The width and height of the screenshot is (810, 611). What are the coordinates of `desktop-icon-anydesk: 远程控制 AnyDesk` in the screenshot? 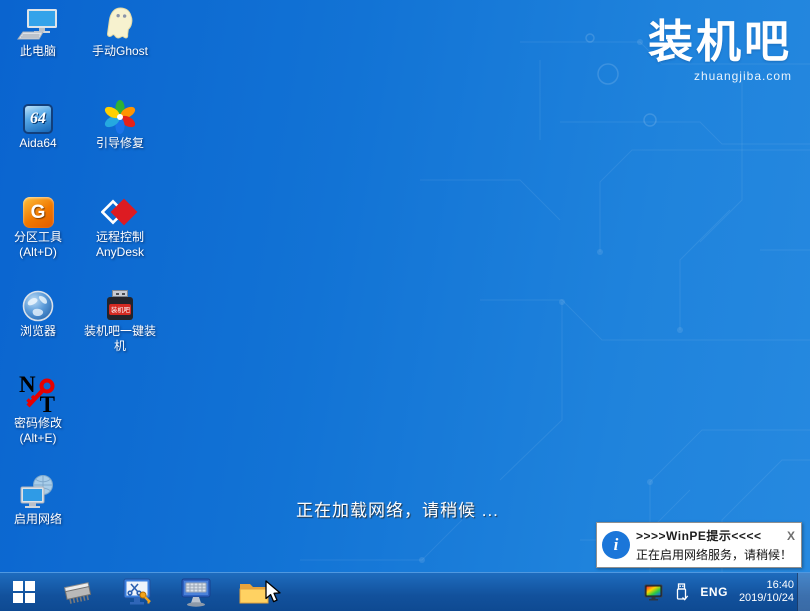 It's located at (120, 226).